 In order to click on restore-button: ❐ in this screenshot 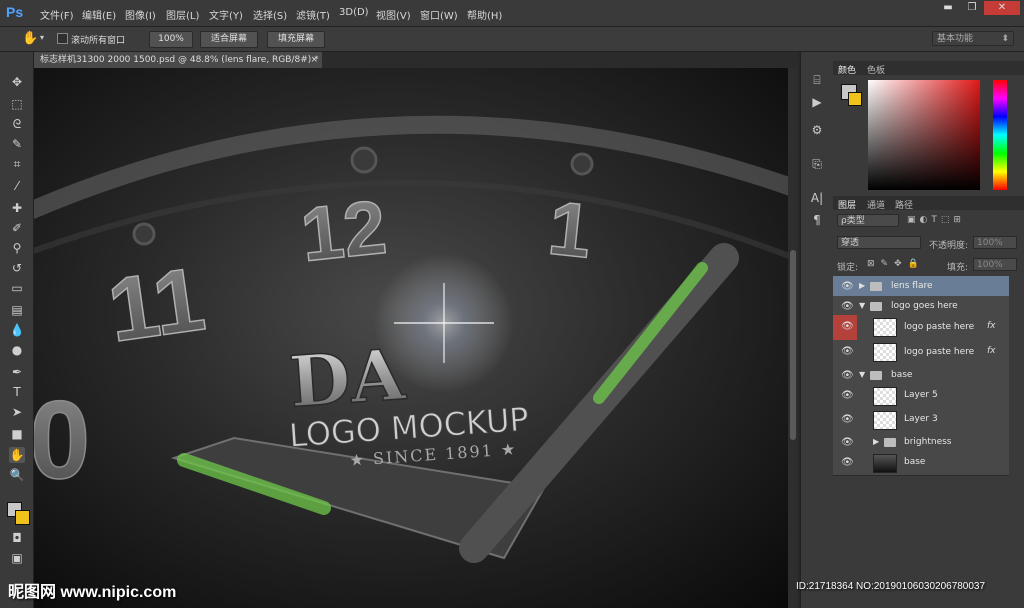, I will do `click(972, 8)`.